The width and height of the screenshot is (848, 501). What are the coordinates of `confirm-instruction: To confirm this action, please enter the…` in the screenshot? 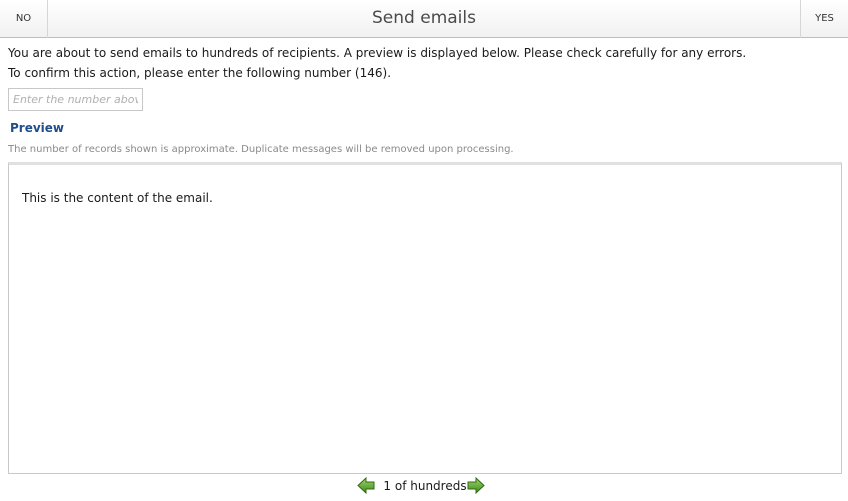 It's located at (200, 73).